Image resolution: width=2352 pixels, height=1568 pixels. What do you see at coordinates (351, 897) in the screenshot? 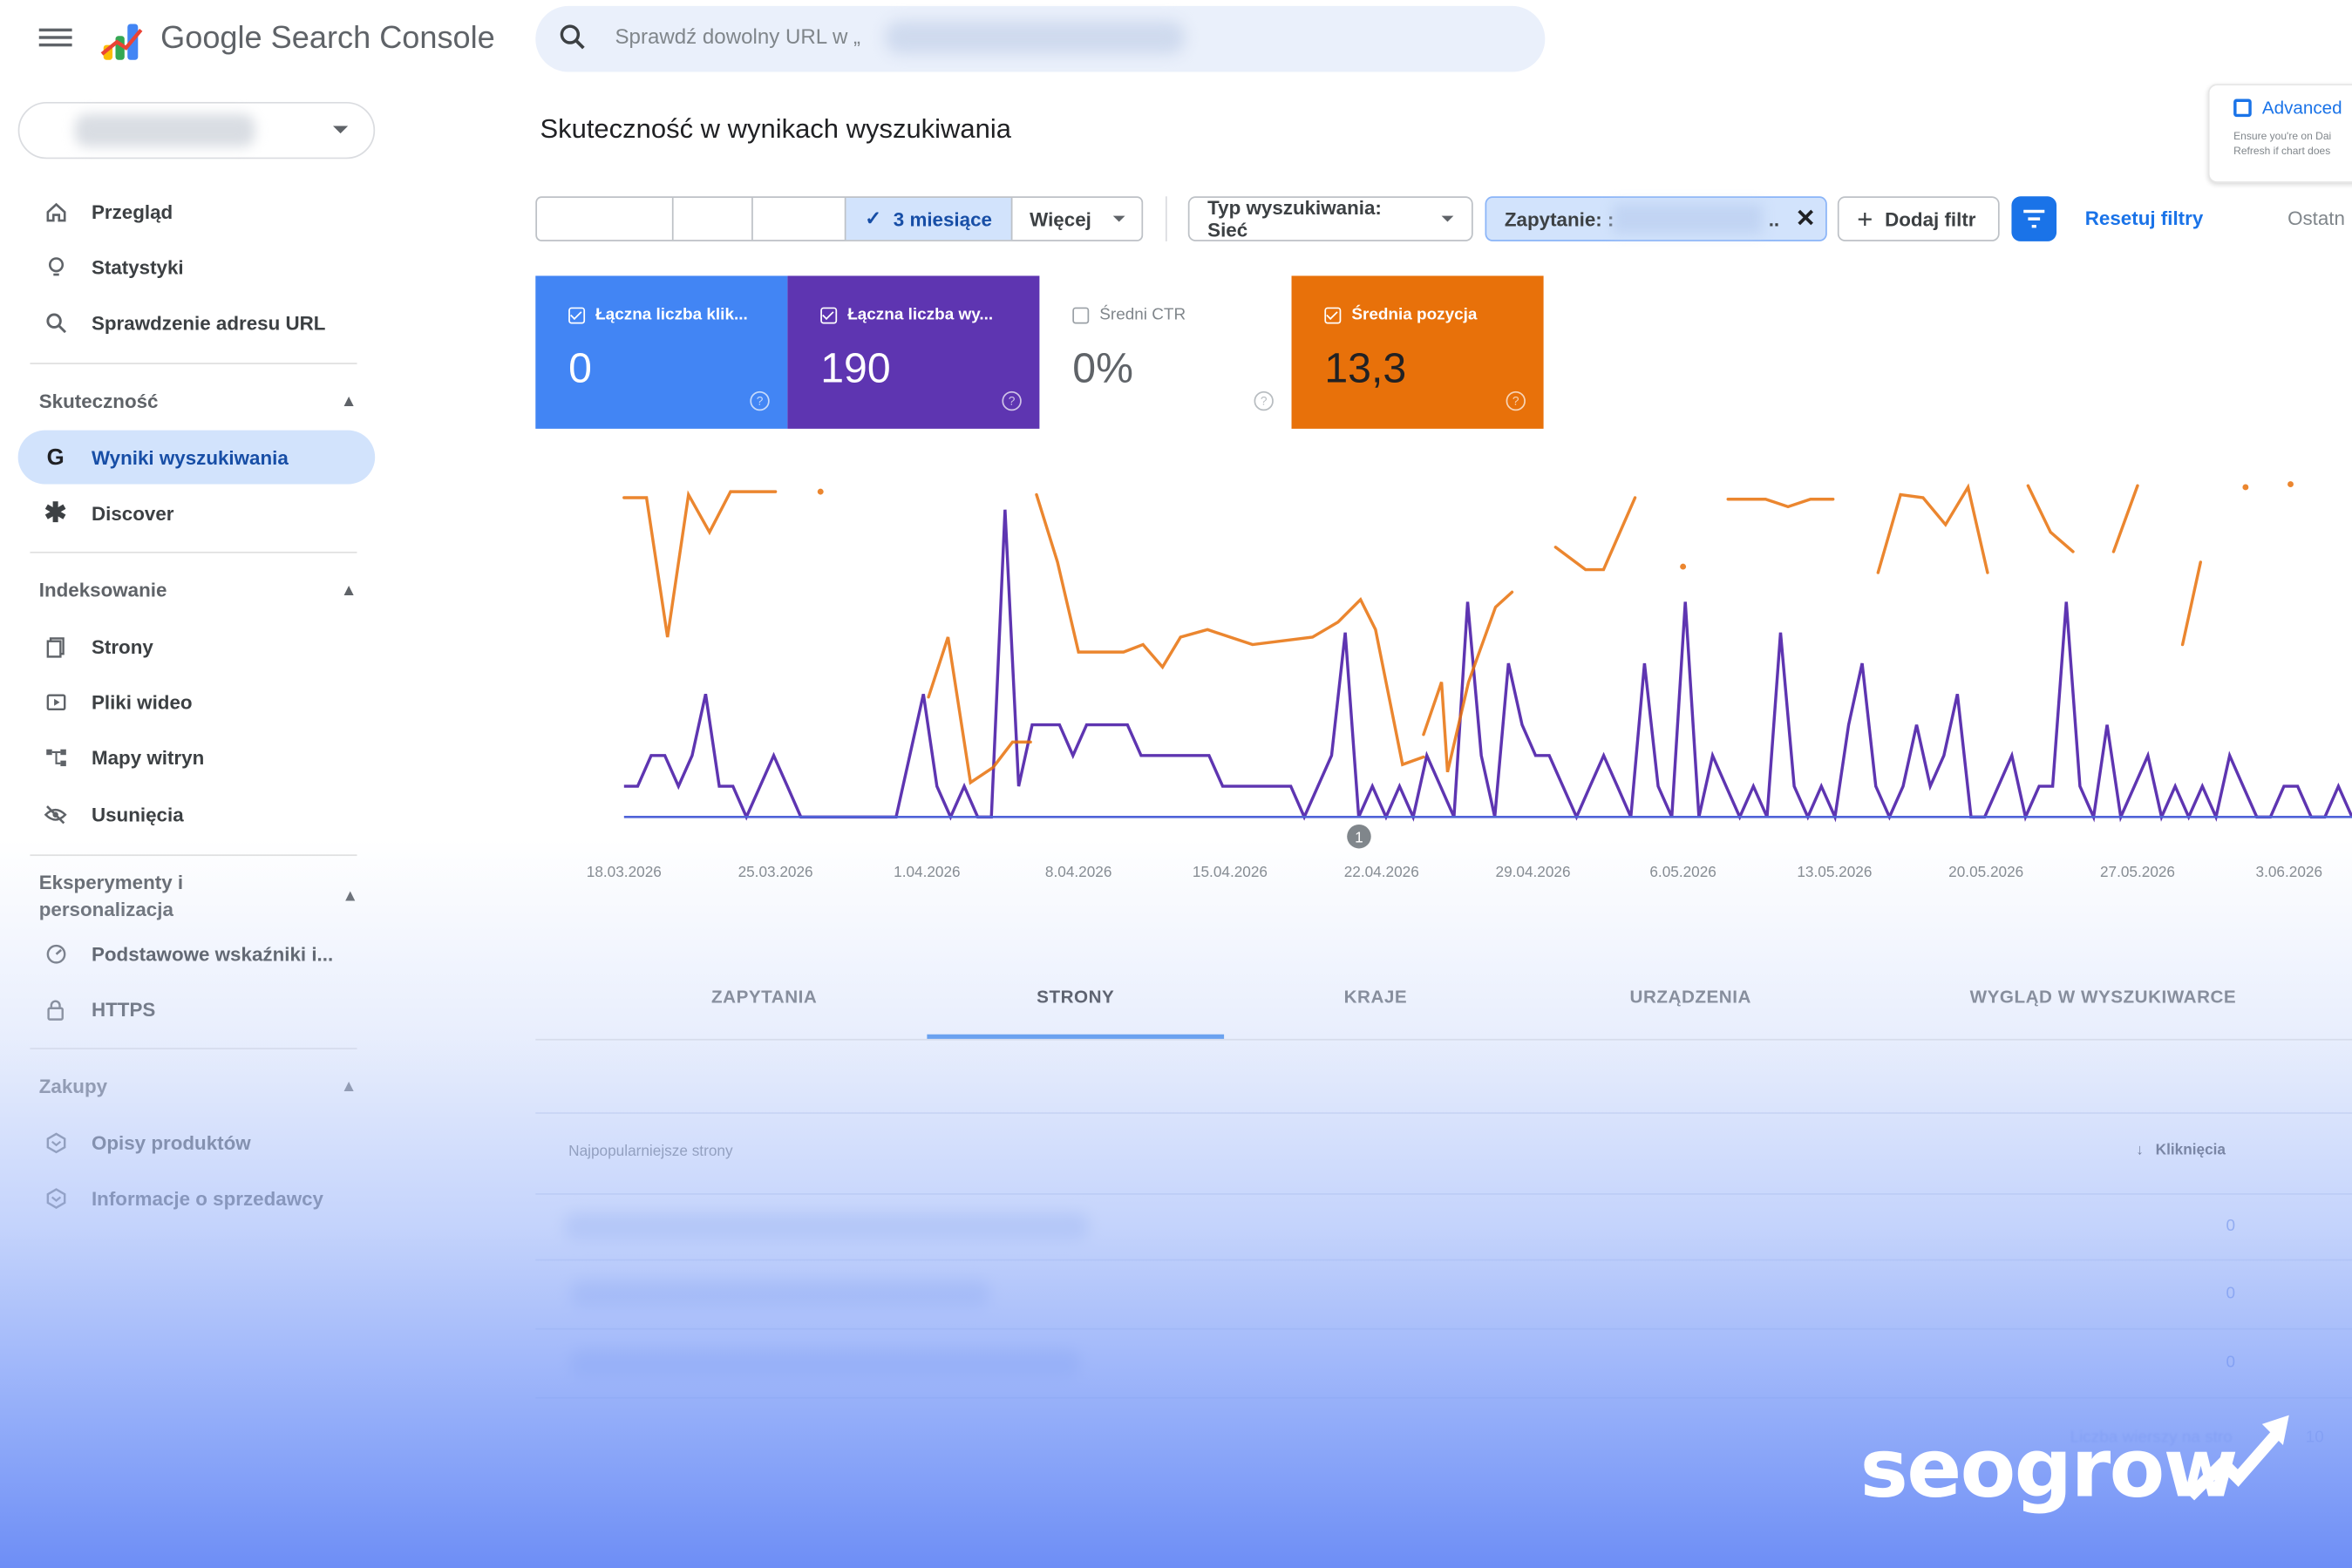
I see `chevron-up-icon: ▲` at bounding box center [351, 897].